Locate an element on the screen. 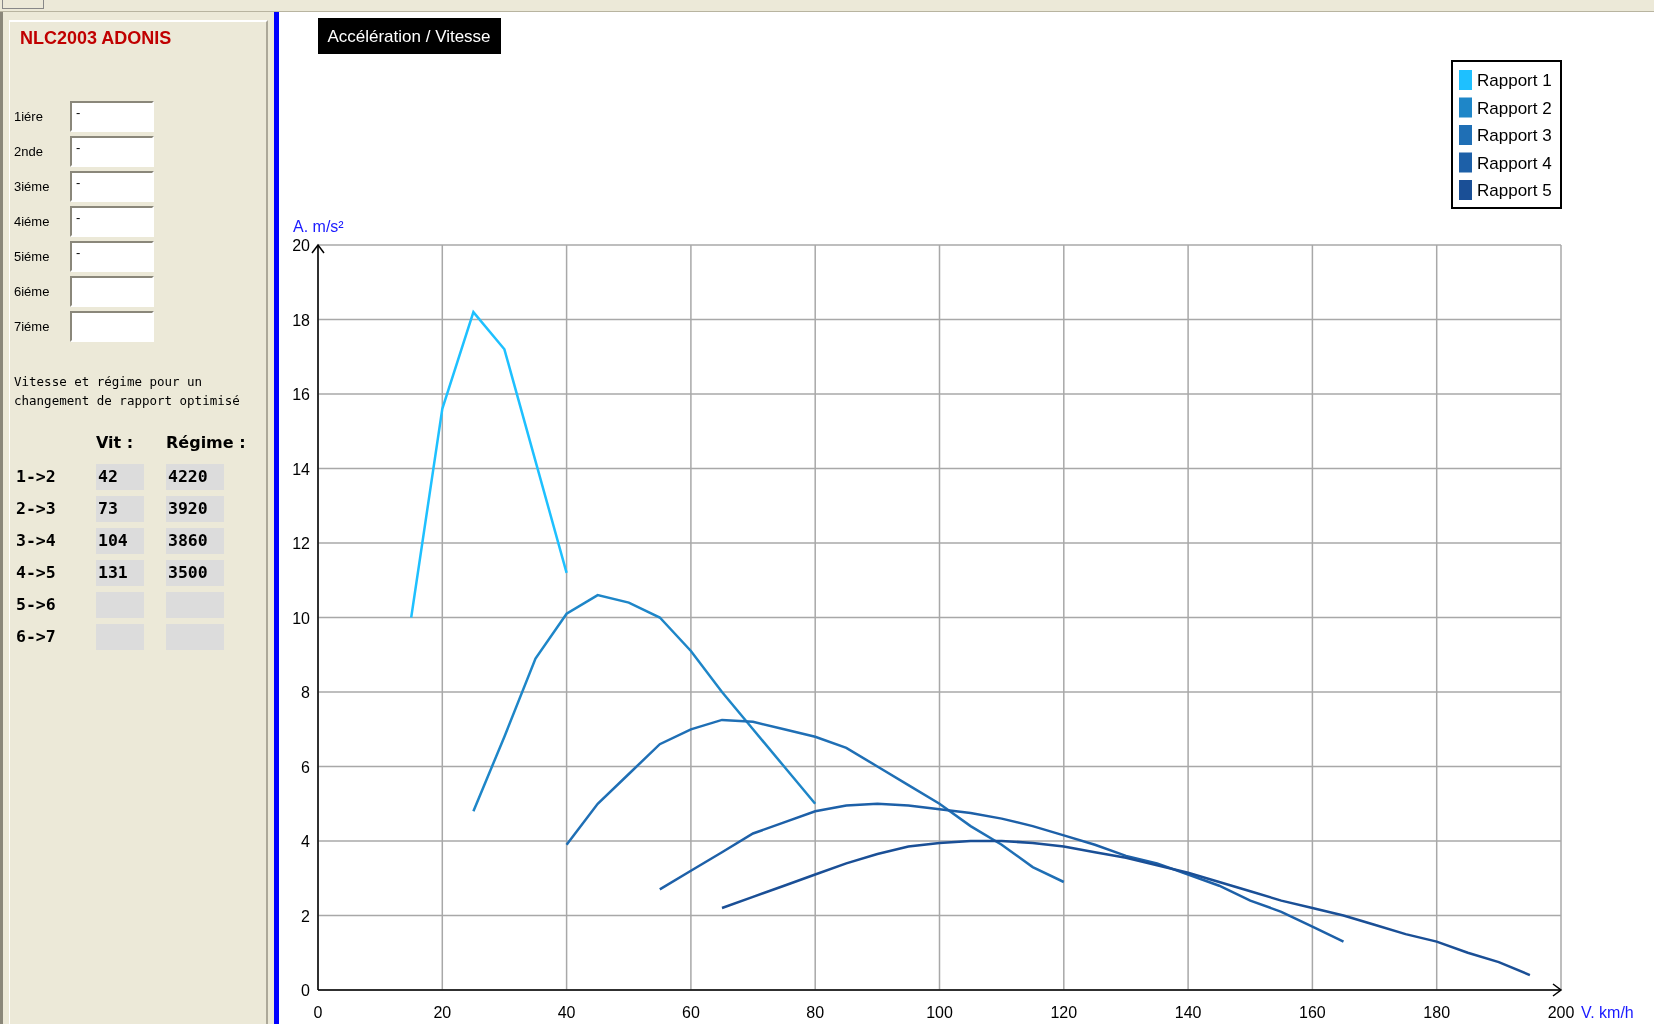 Image resolution: width=1654 pixels, height=1024 pixels. shift-label: 2->3 is located at coordinates (36, 509).